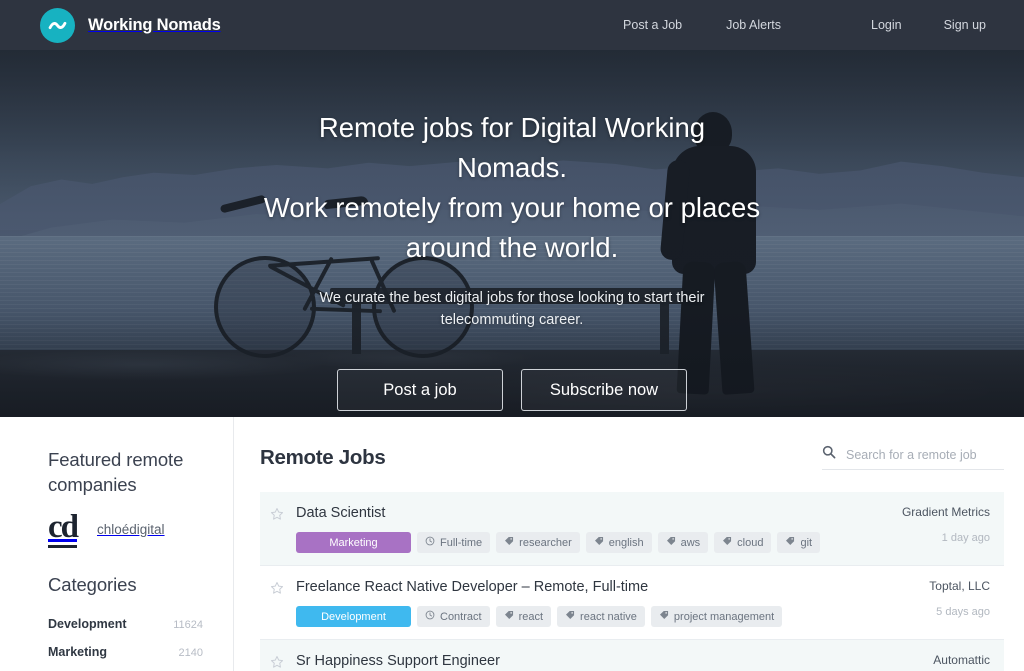  What do you see at coordinates (750, 542) in the screenshot?
I see `tag-label: cloud` at bounding box center [750, 542].